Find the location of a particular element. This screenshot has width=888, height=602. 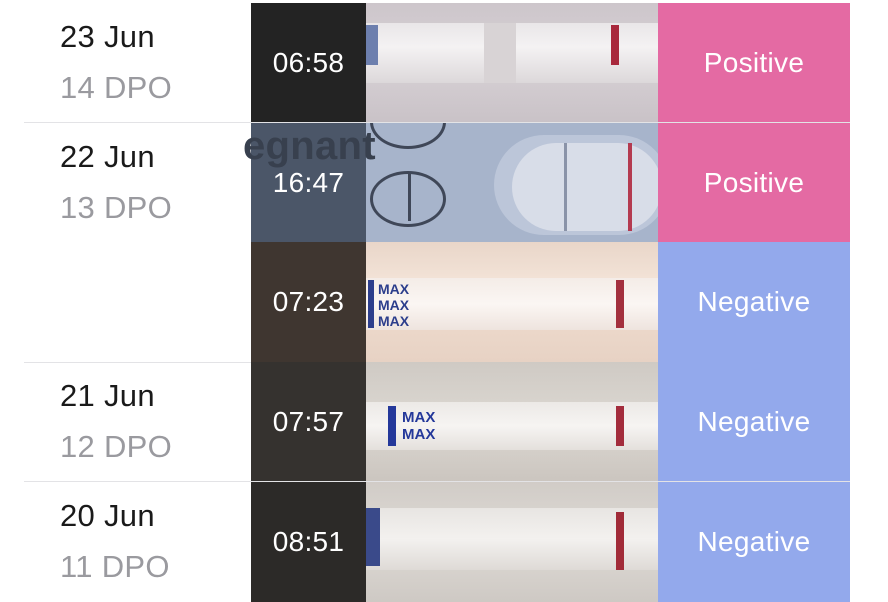

entry-time: 08:51 is located at coordinates (308, 542).